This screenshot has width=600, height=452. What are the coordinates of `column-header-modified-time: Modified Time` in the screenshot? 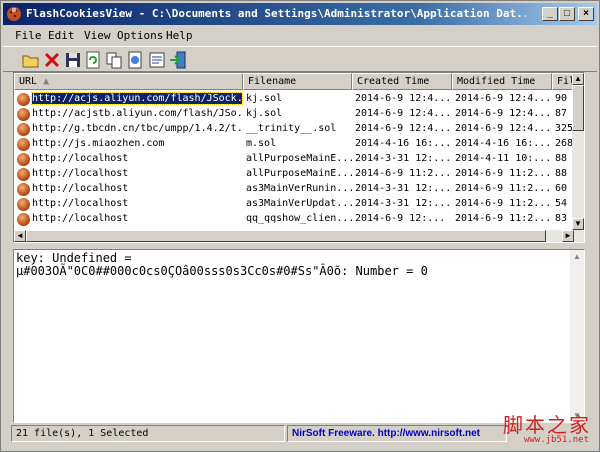 It's located at (502, 81).